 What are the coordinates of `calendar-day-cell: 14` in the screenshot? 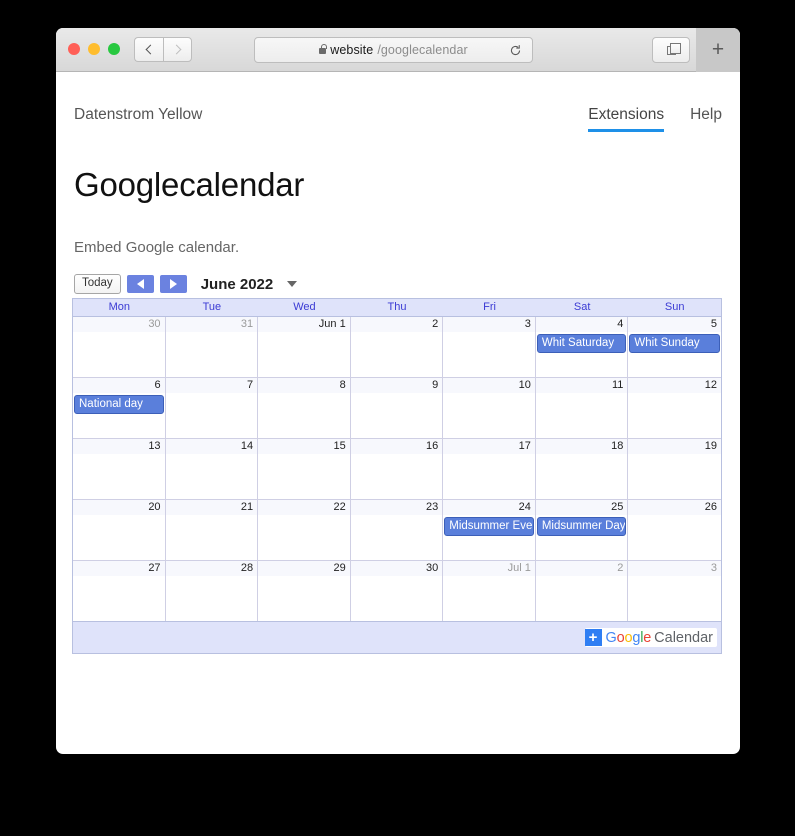 It's located at (212, 469).